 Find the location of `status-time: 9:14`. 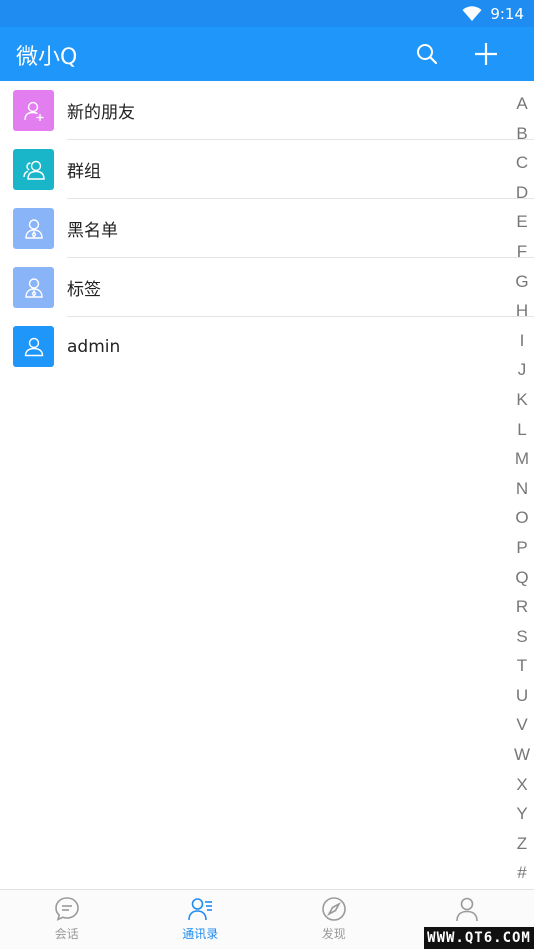

status-time: 9:14 is located at coordinates (507, 13).